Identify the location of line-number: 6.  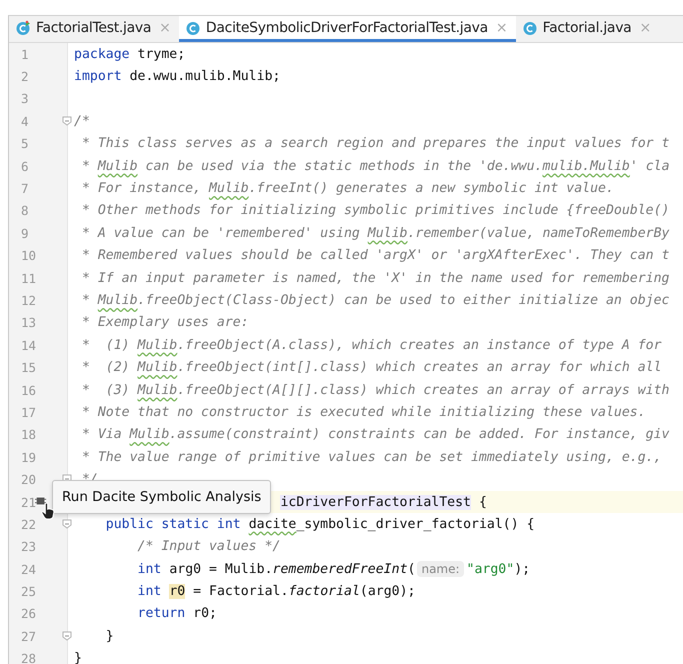
(25, 166).